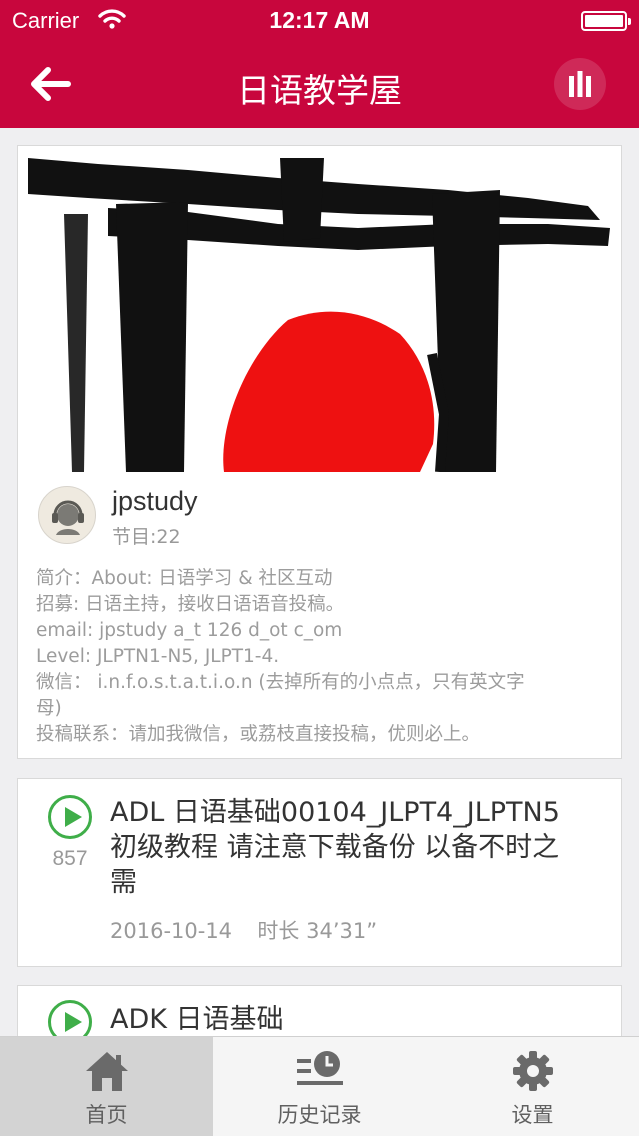 The width and height of the screenshot is (639, 1136). What do you see at coordinates (258, 734) in the screenshot?
I see `description-line: 投稿联系：请加我微信，或荔枝直接投稿，优则必上。` at bounding box center [258, 734].